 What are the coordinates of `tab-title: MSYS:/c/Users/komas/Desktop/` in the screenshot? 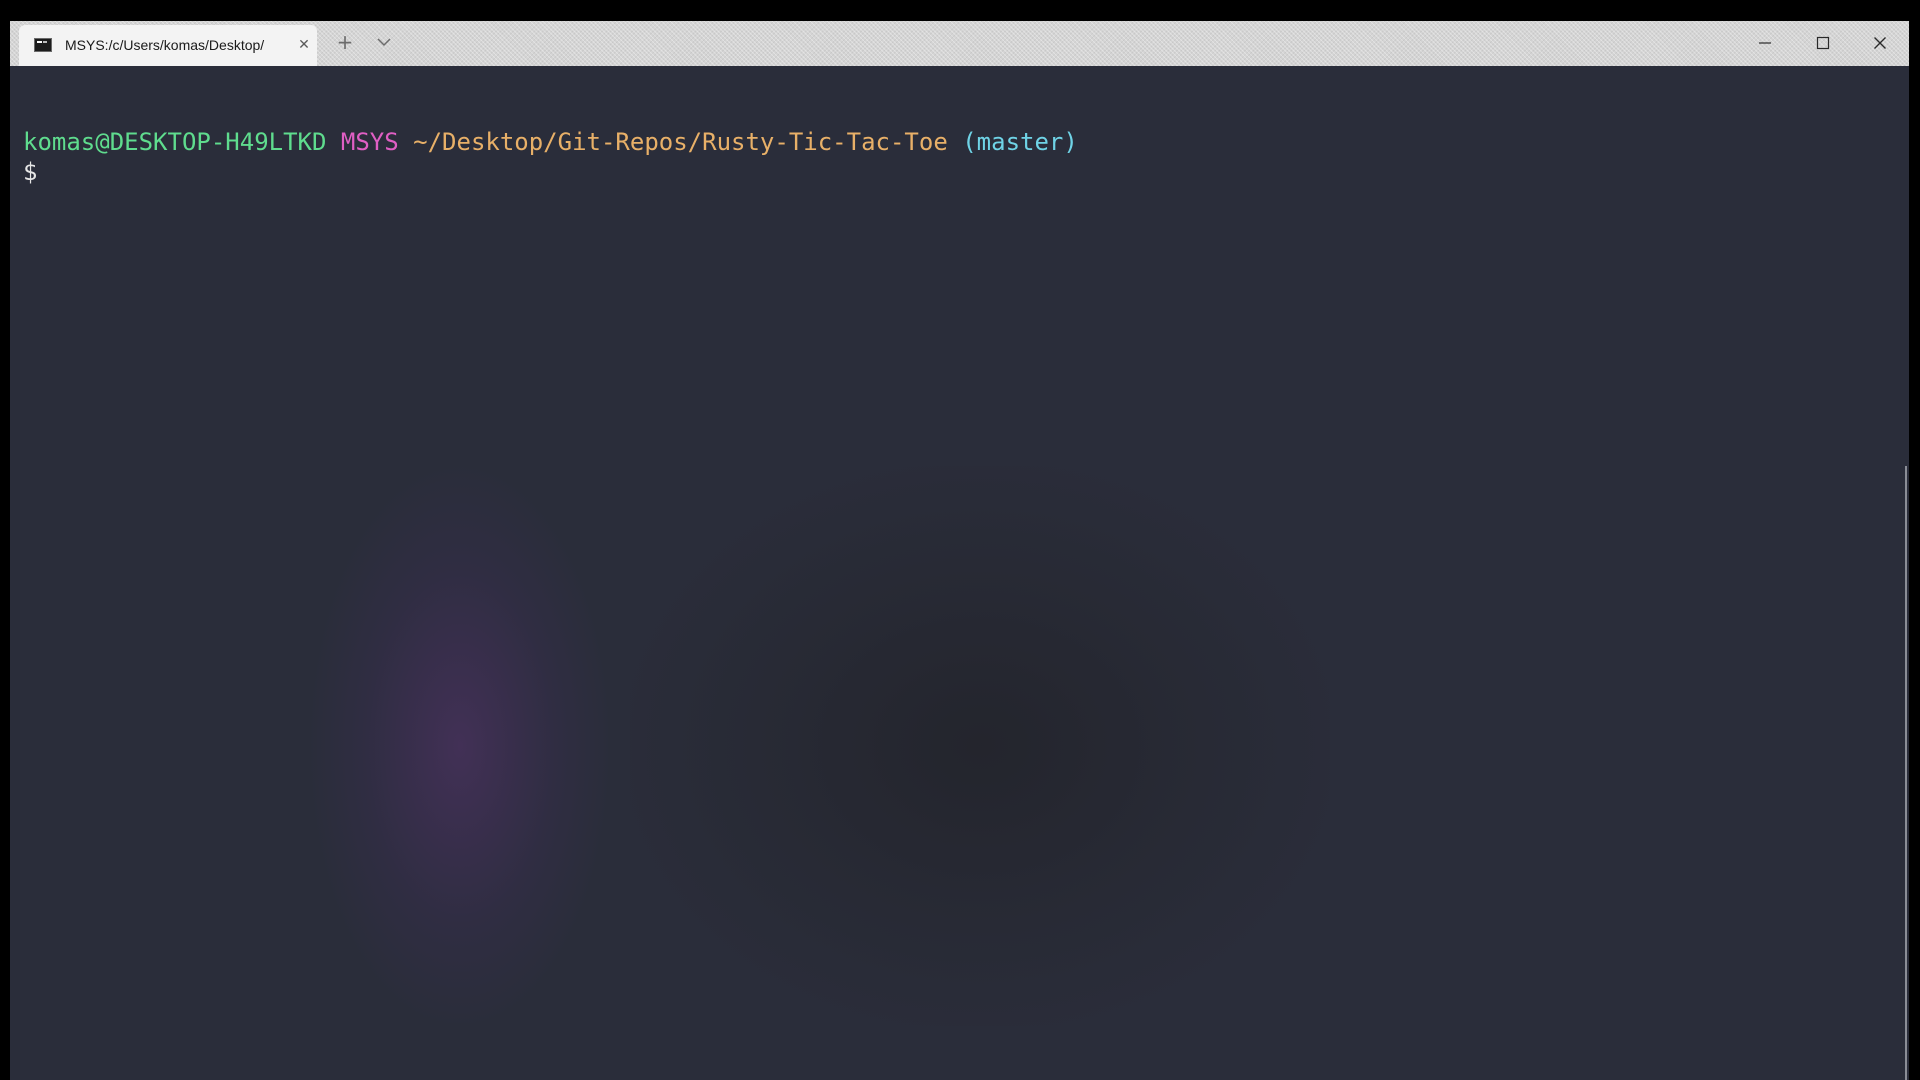 It's located at (165, 45).